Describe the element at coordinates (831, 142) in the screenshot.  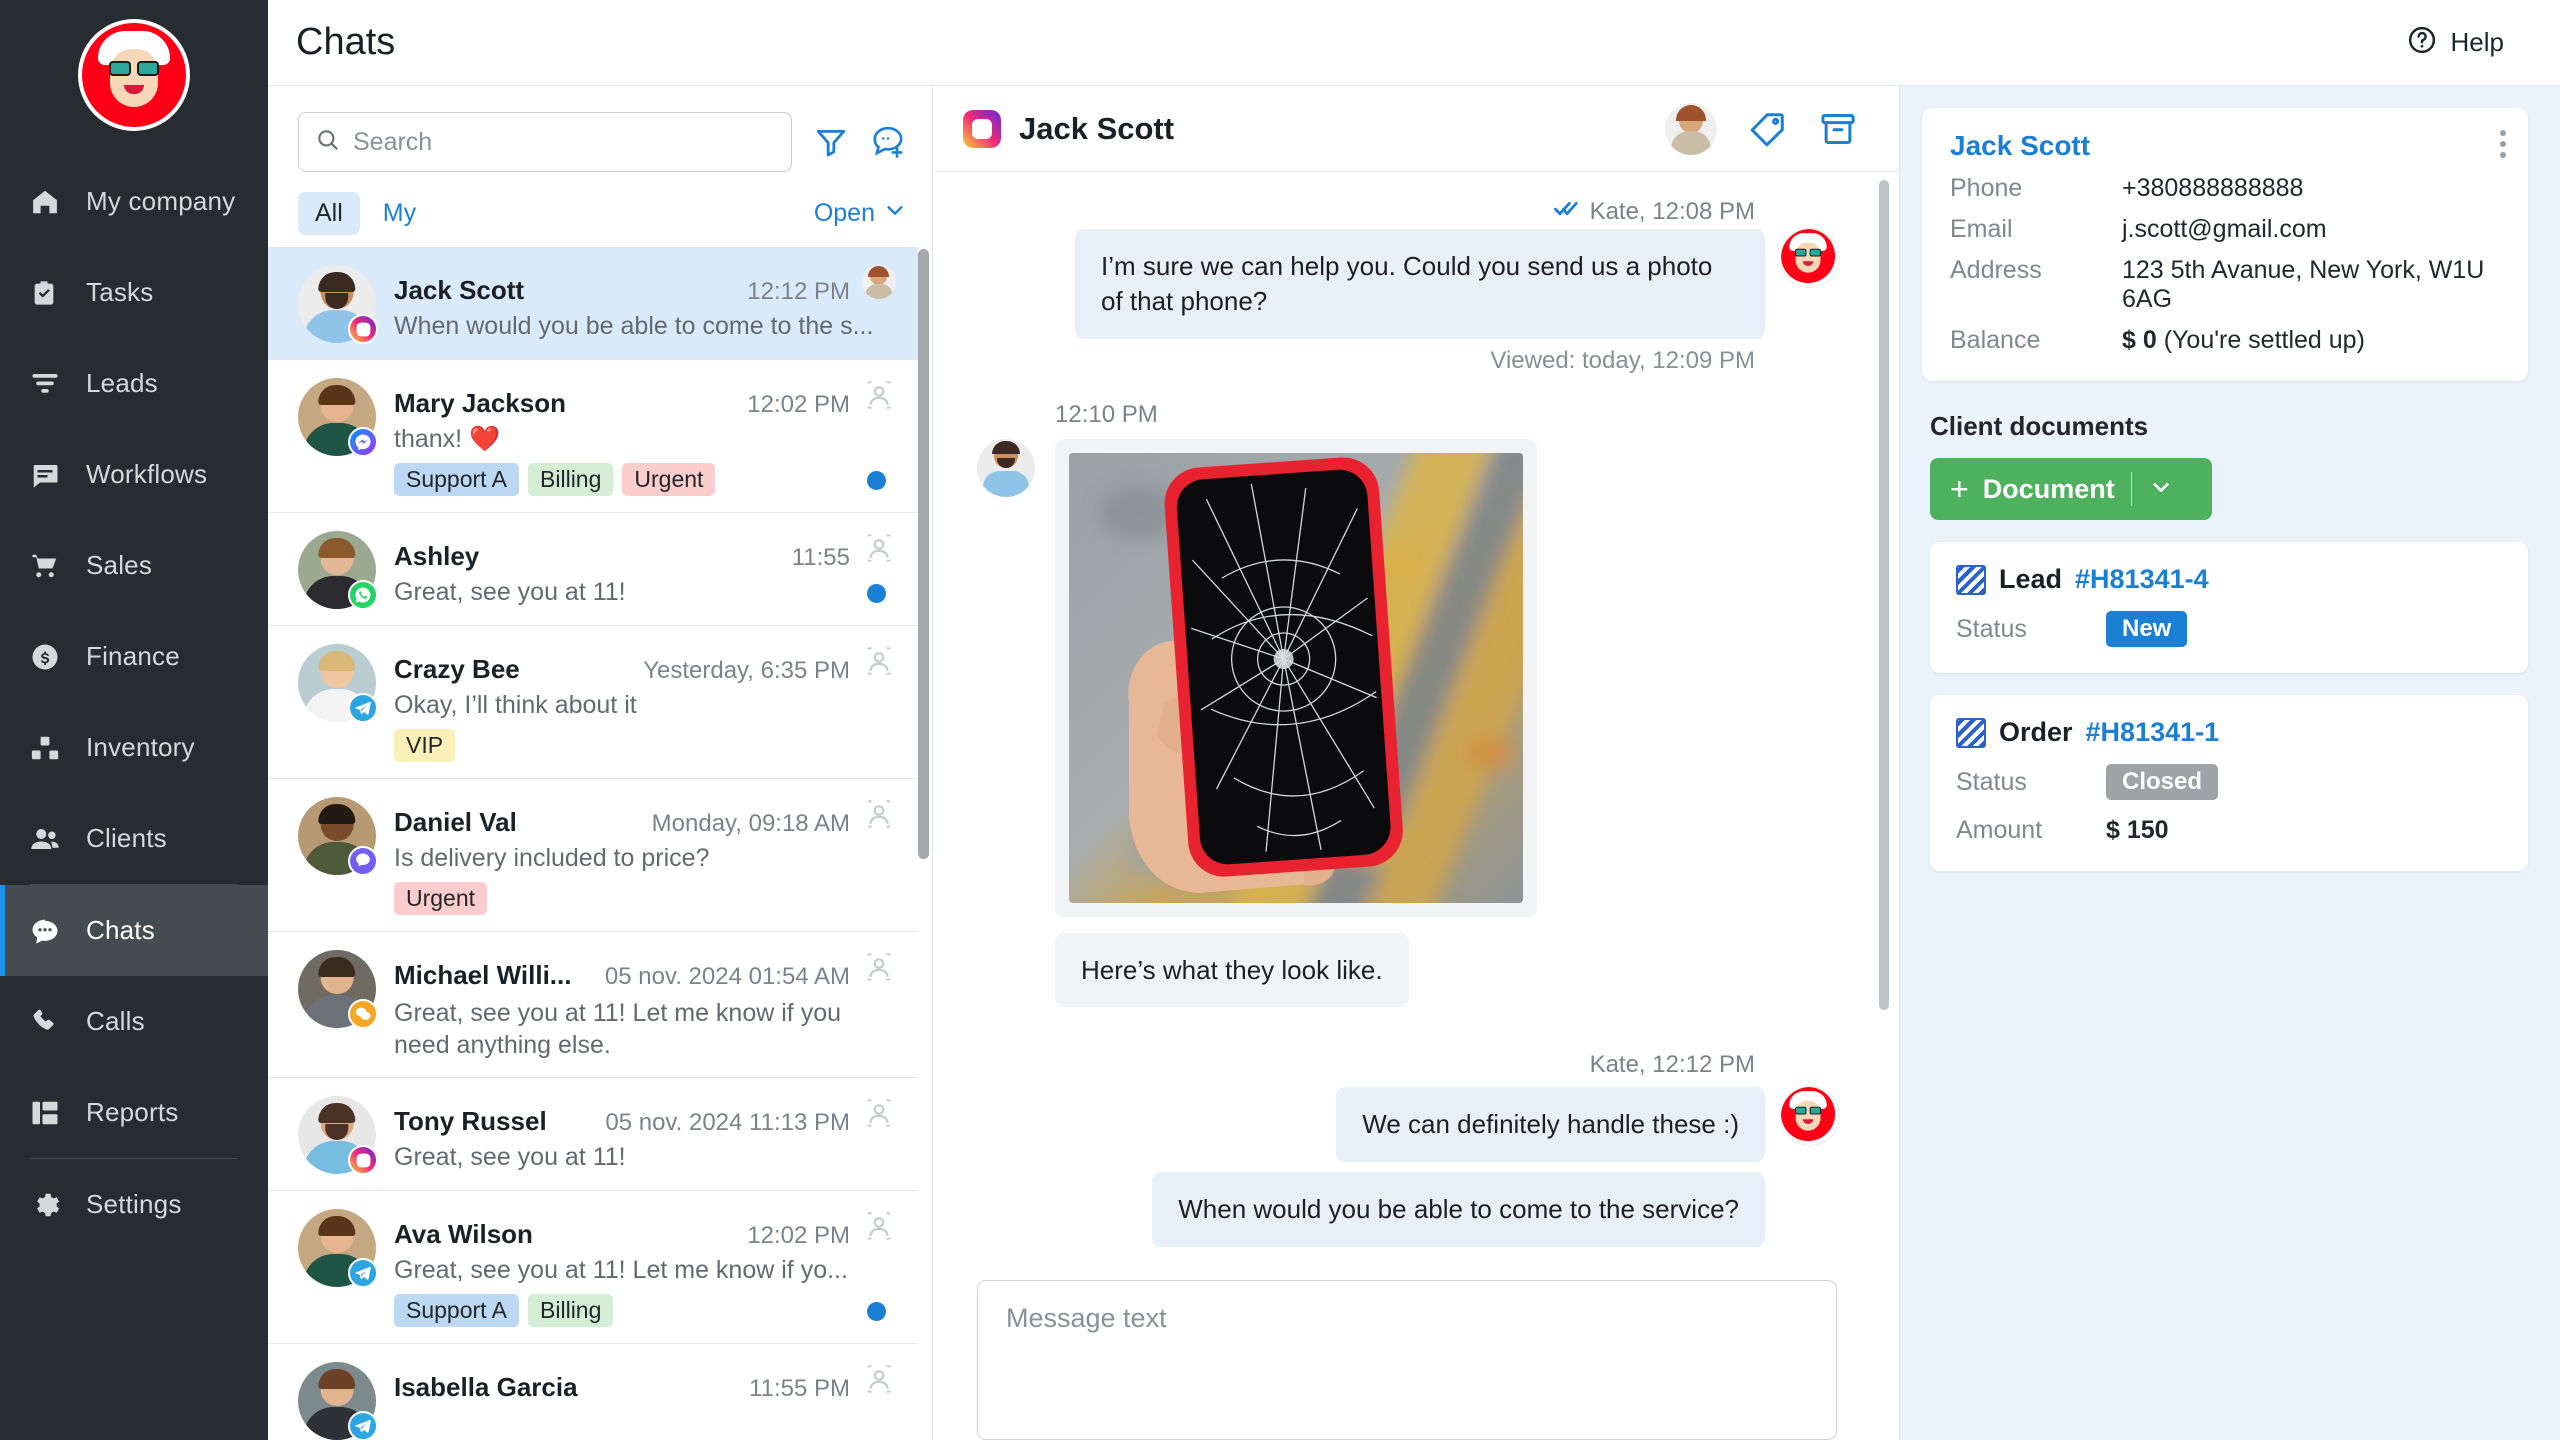
I see `funnel-filter-icon` at that location.